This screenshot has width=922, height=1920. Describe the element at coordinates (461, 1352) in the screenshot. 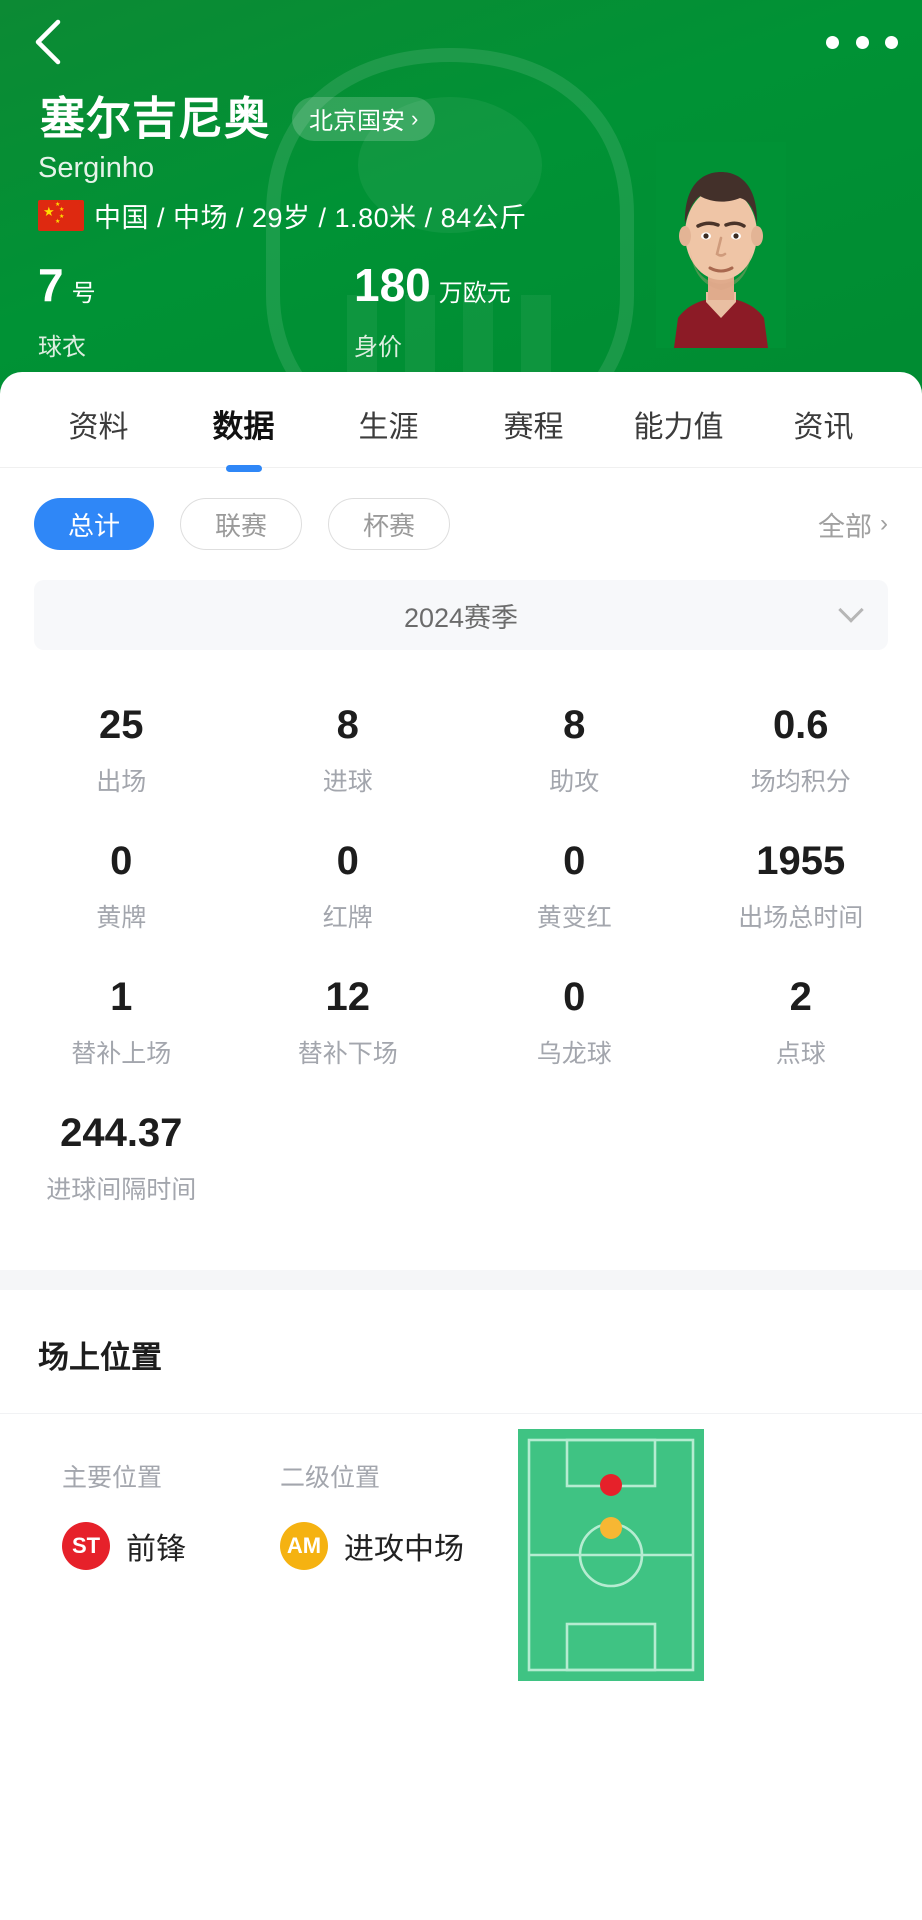

I see `position-section-title: 场上位置` at that location.